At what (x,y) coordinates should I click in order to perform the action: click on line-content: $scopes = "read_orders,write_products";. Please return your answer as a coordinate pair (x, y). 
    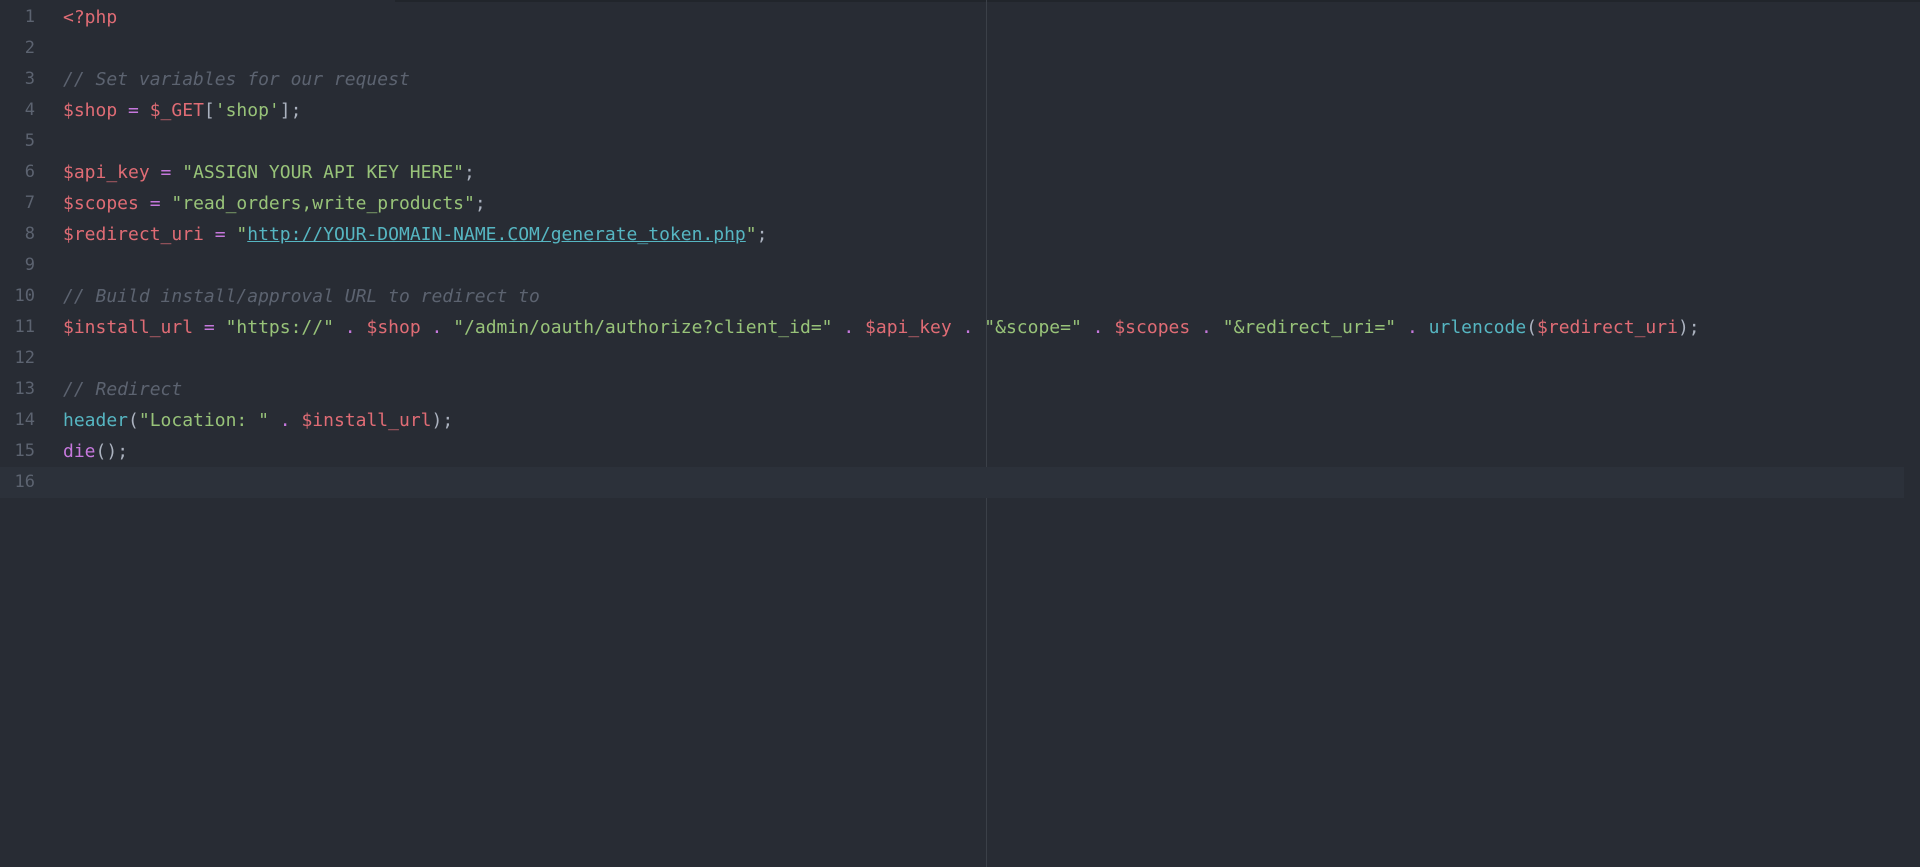
    Looking at the image, I should click on (274, 203).